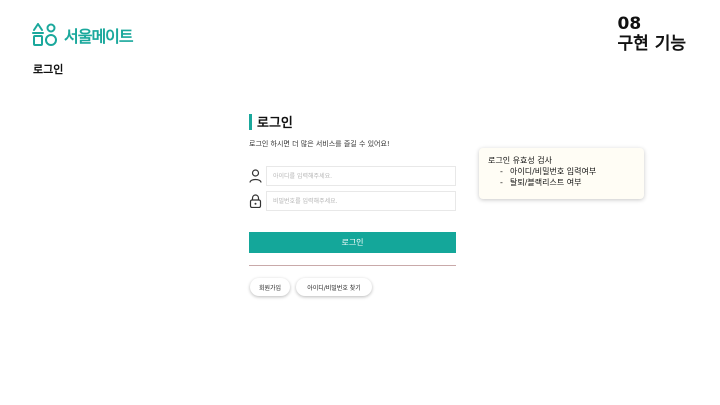 This screenshot has width=720, height=405. Describe the element at coordinates (352, 265) in the screenshot. I see `divider` at that location.